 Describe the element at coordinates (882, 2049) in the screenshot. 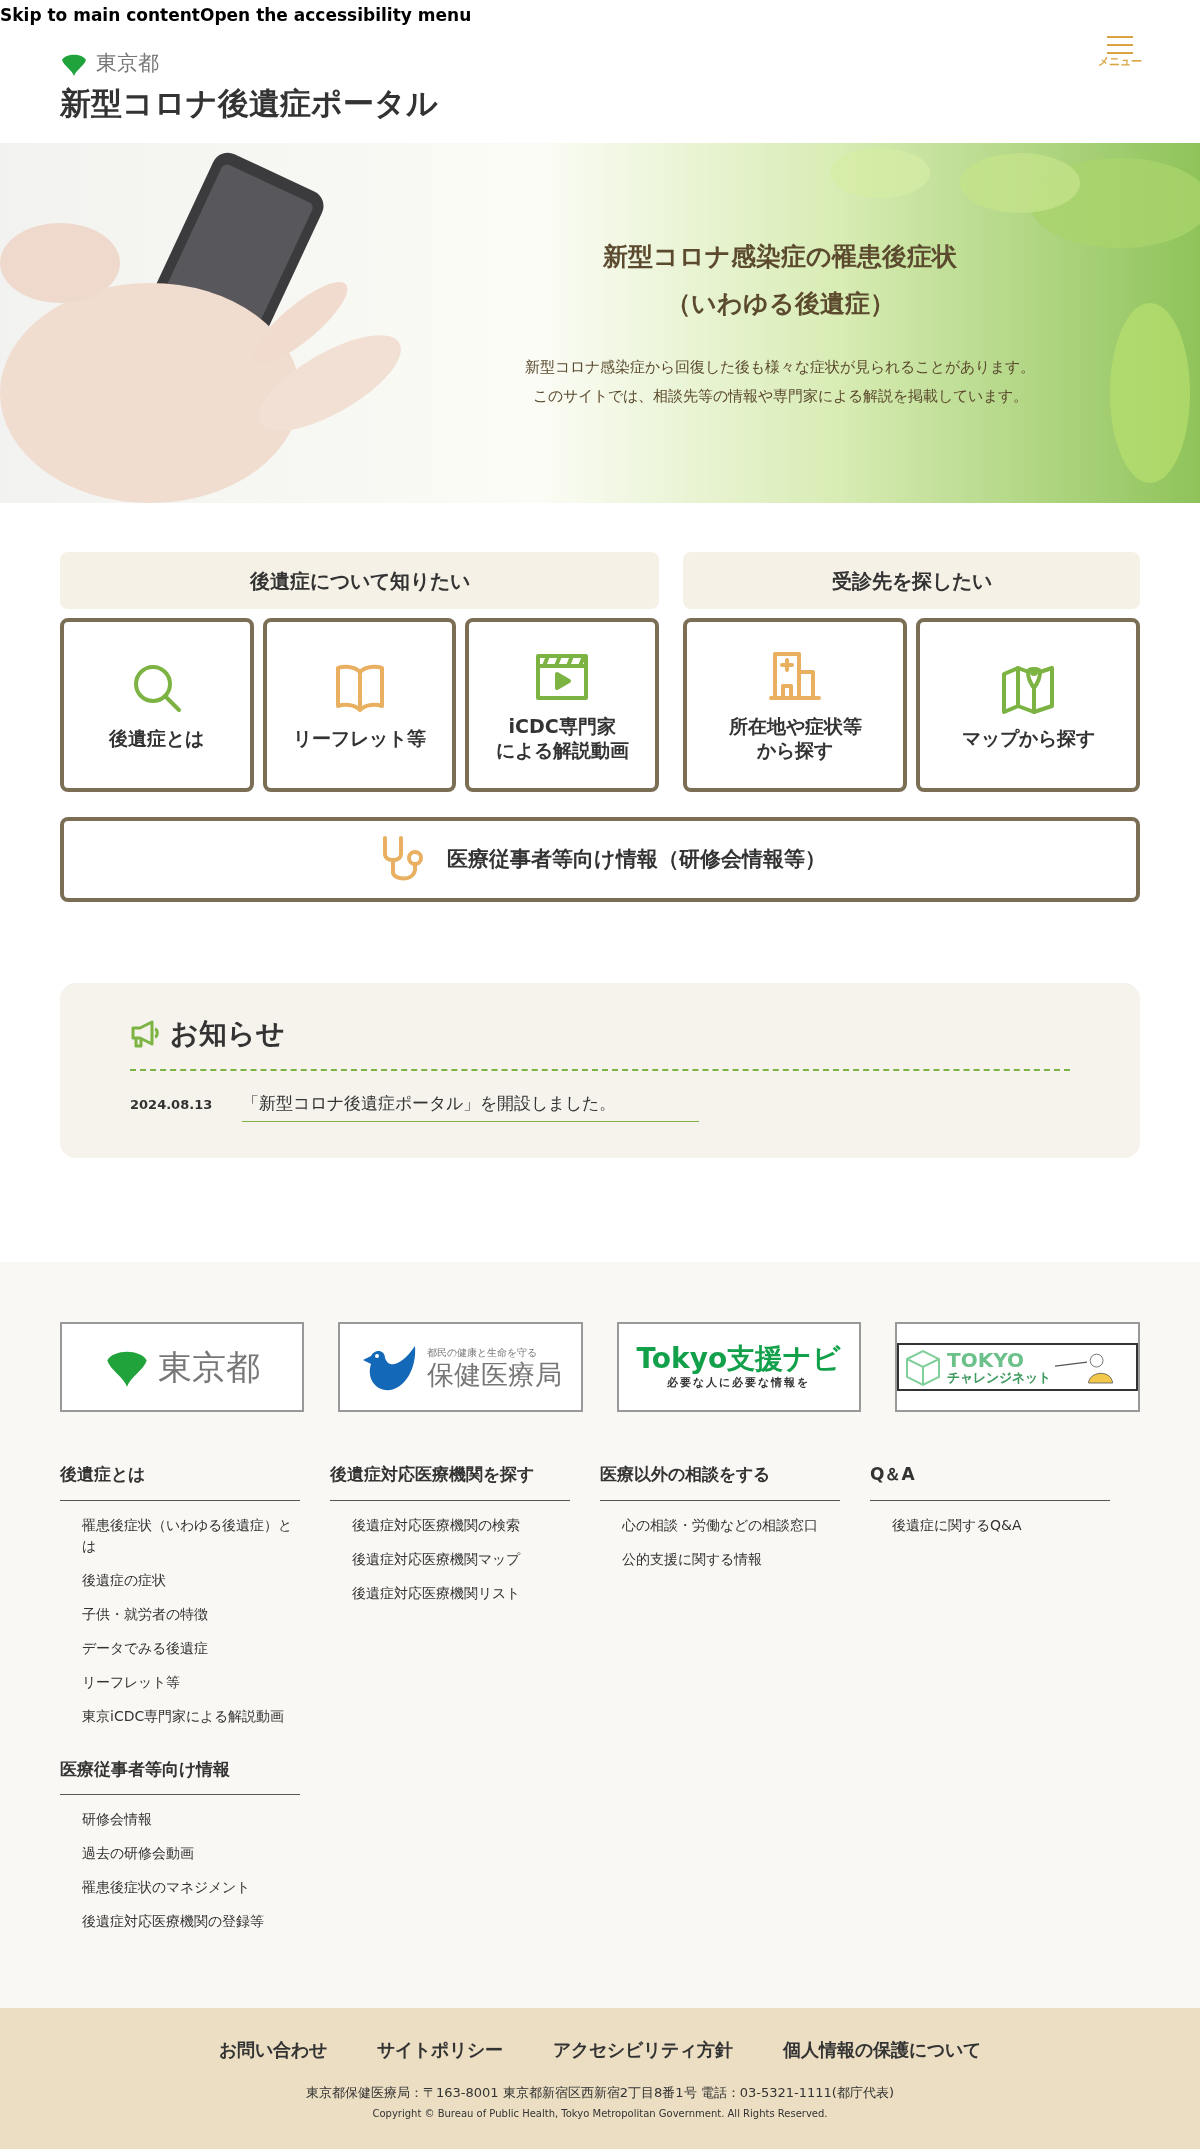

I see `bottom-link: 個人情報の保護について` at that location.